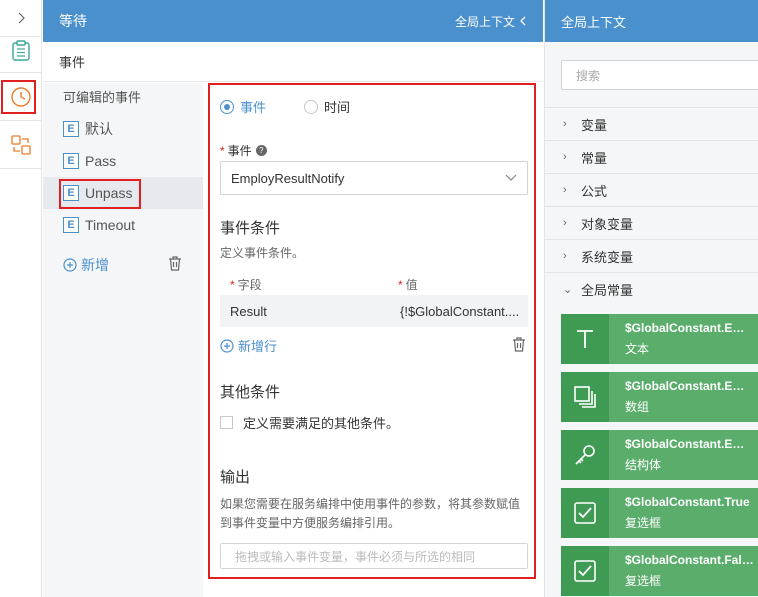 This screenshot has width=758, height=597. What do you see at coordinates (585, 397) in the screenshot?
I see `array-icon` at bounding box center [585, 397].